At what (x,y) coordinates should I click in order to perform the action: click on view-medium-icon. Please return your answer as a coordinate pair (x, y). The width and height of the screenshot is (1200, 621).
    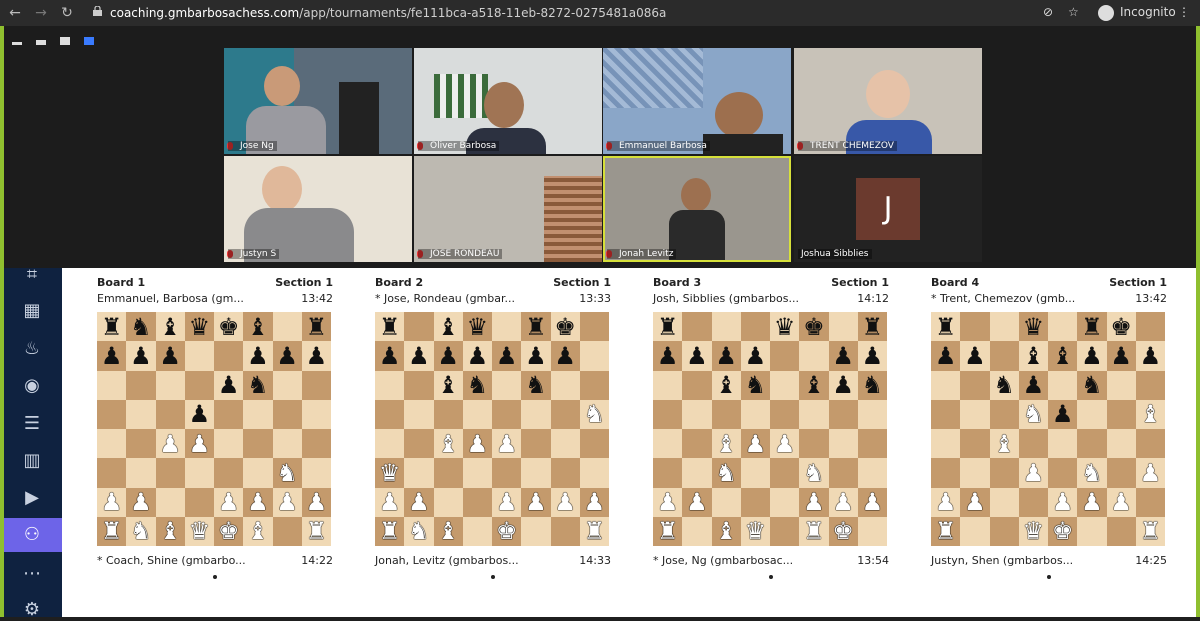
    Looking at the image, I should click on (65, 41).